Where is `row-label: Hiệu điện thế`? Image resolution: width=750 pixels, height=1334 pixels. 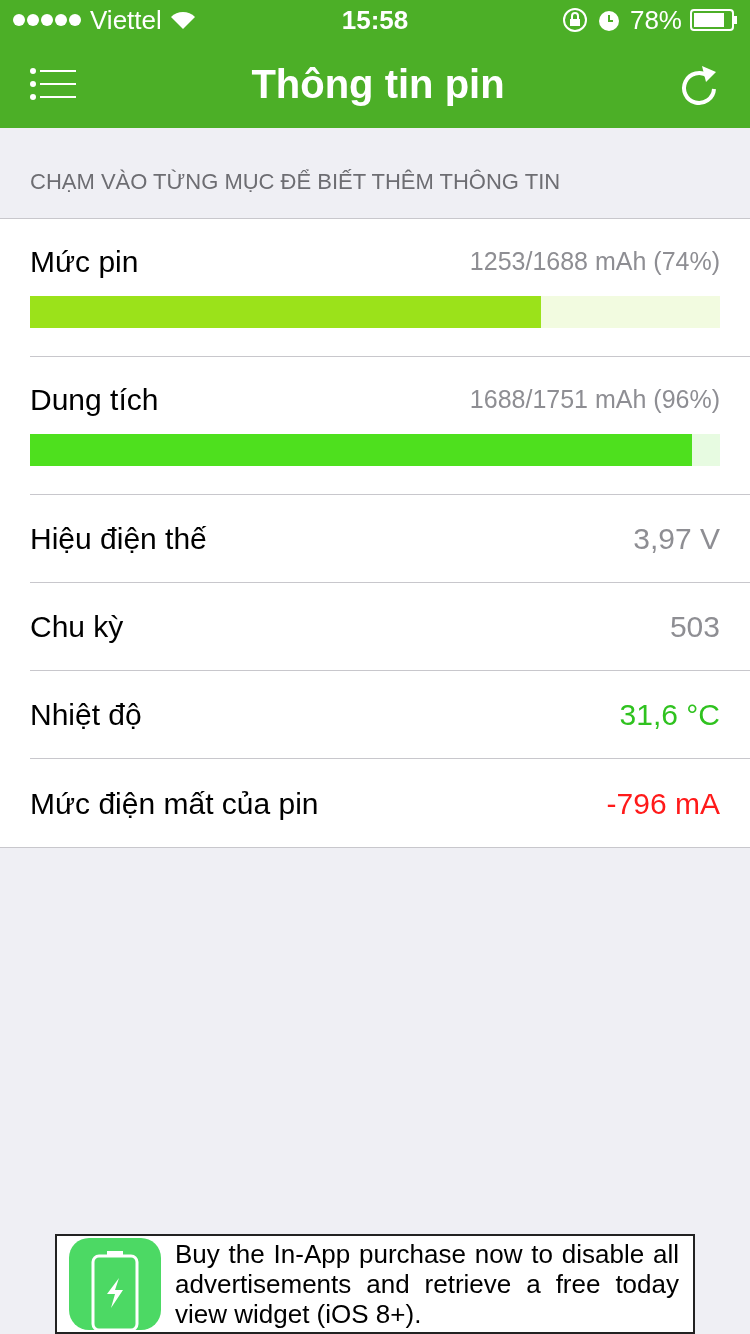 row-label: Hiệu điện thế is located at coordinates (118, 539).